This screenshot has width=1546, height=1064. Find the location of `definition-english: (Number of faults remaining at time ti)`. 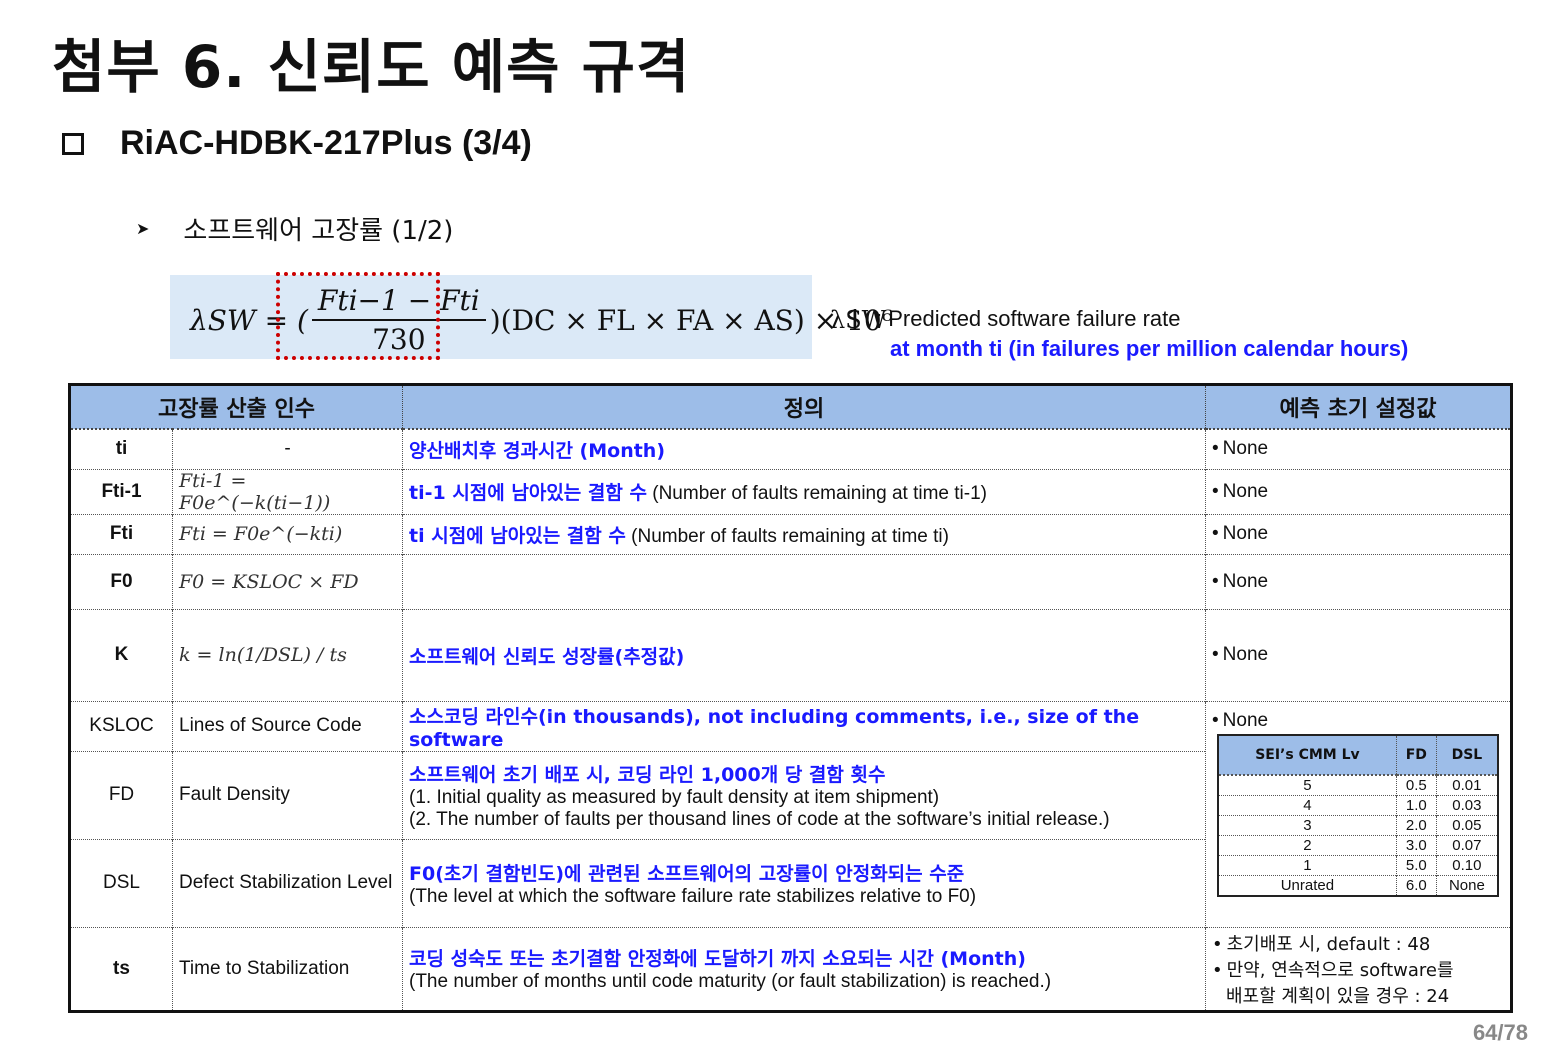

definition-english: (Number of faults remaining at time ti) is located at coordinates (790, 536).